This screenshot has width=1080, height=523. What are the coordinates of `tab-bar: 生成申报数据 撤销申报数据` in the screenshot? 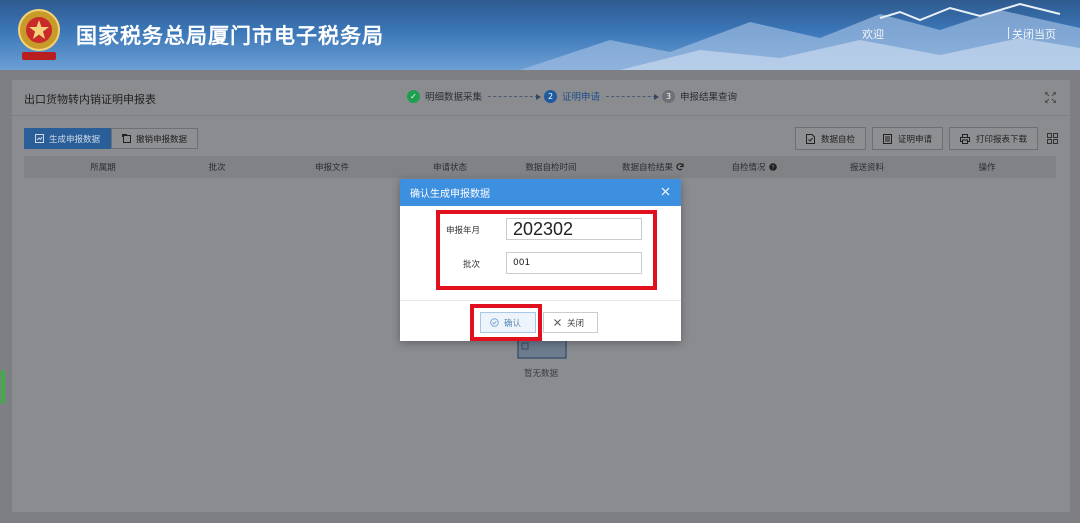 It's located at (111, 138).